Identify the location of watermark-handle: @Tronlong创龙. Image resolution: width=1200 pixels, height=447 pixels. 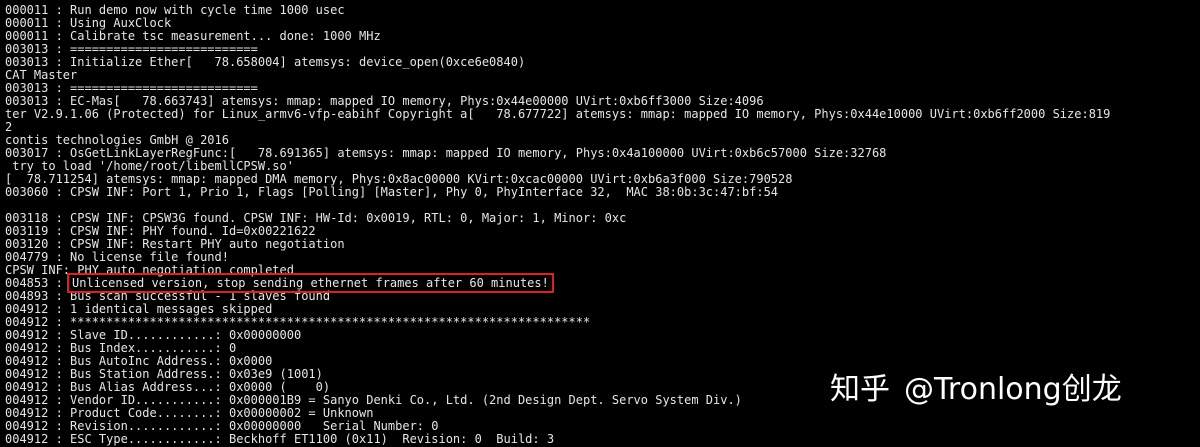
(1013, 389).